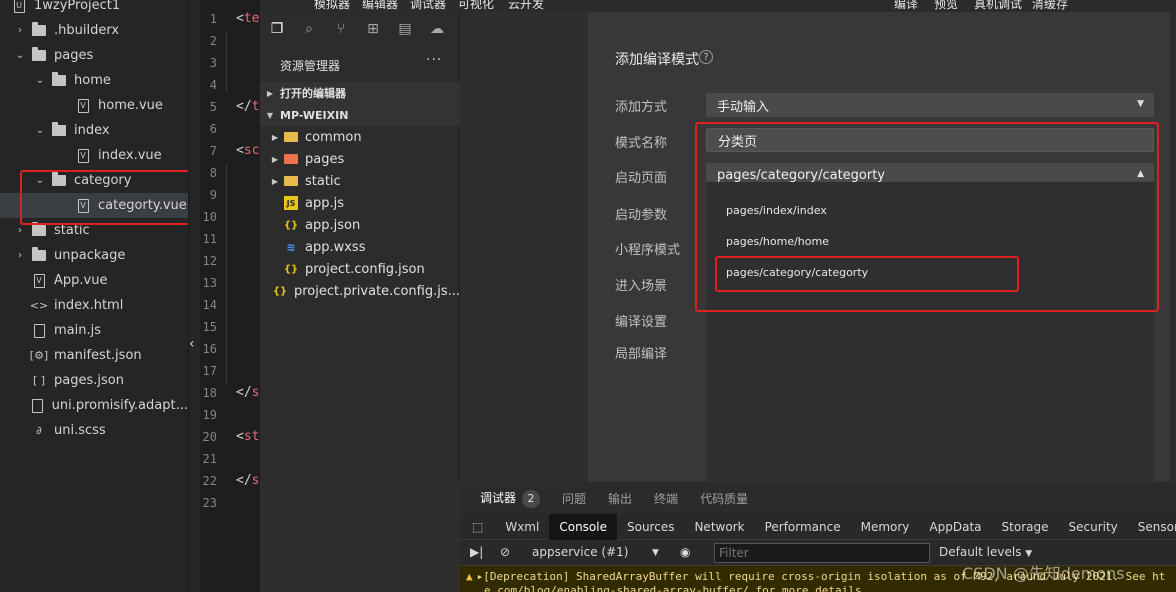 This screenshot has width=1176, height=592. I want to click on tree-item-main-js: main.js, so click(94, 330).